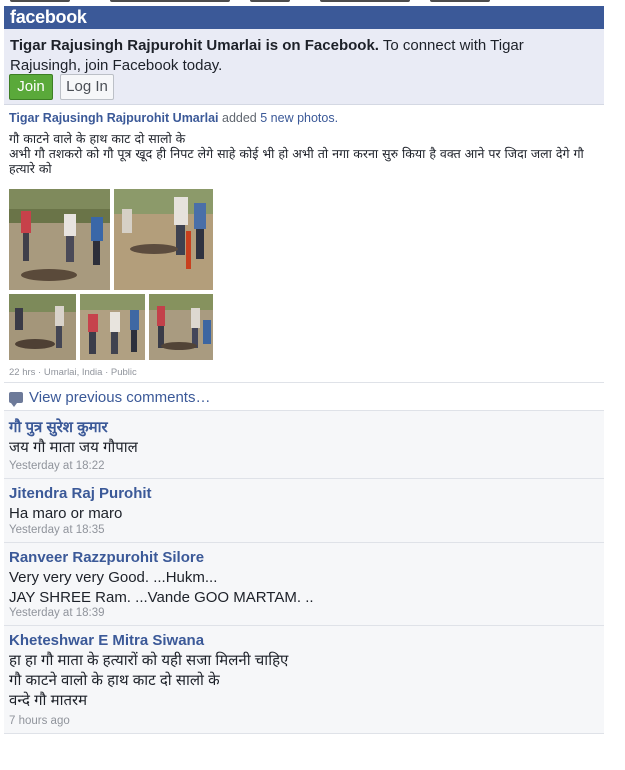  What do you see at coordinates (239, 118) in the screenshot?
I see `post-action-text: added` at bounding box center [239, 118].